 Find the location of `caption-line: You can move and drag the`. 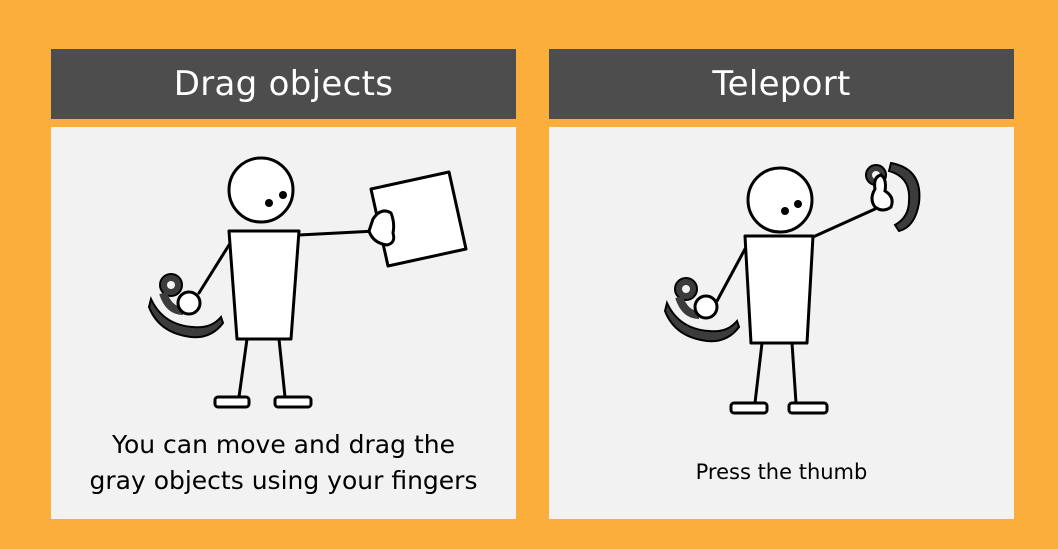

caption-line: You can move and drag the is located at coordinates (283, 444).